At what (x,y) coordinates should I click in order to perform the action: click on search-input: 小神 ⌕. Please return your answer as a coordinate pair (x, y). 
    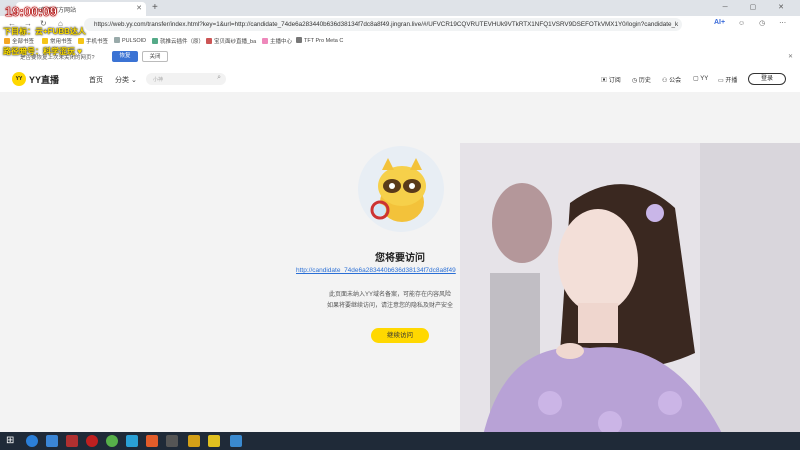
    Looking at the image, I should click on (186, 79).